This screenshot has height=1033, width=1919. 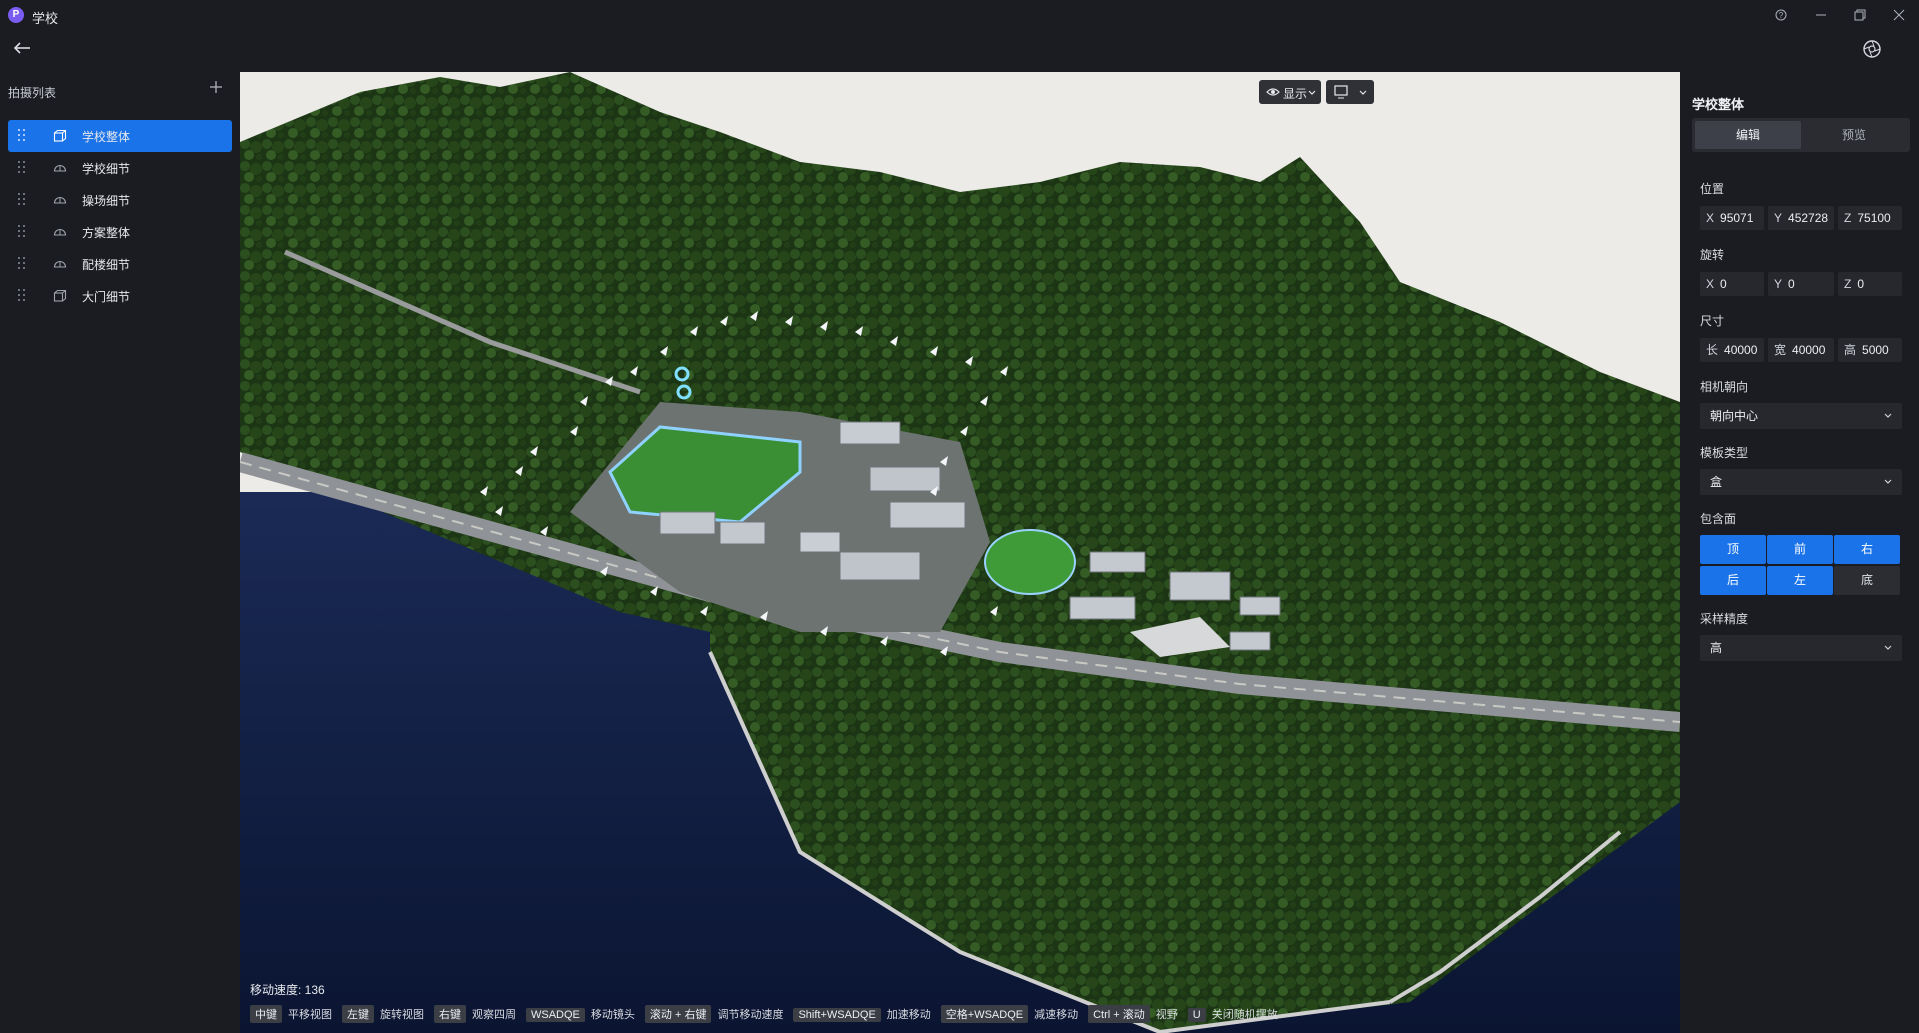 I want to click on shot-item-label: 学校整体, so click(x=106, y=137).